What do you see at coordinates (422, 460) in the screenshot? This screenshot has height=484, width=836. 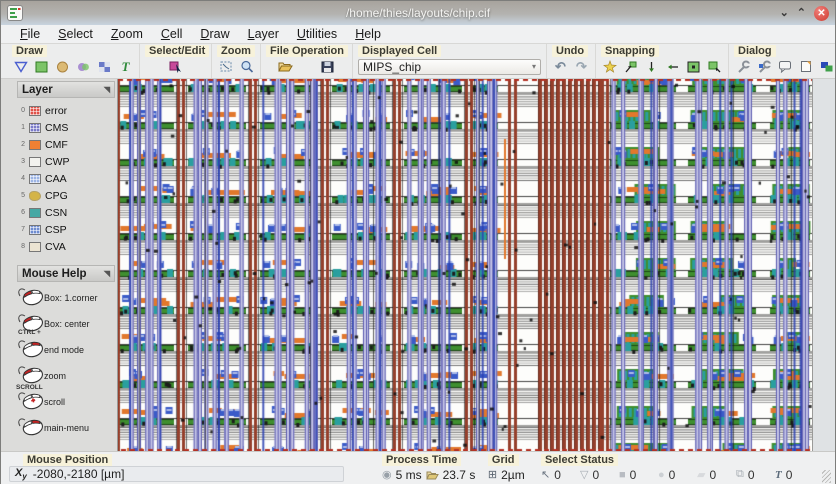 I see `process-time-label: Process Time` at bounding box center [422, 460].